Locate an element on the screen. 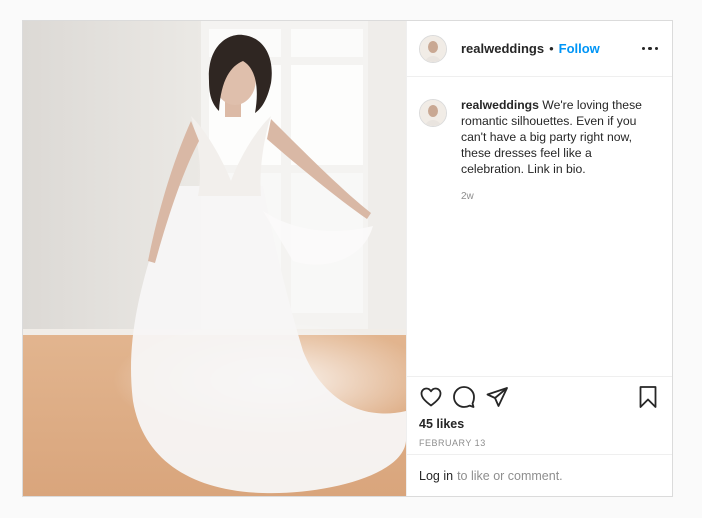  login-prompt-text: to like or comment. is located at coordinates (510, 475).